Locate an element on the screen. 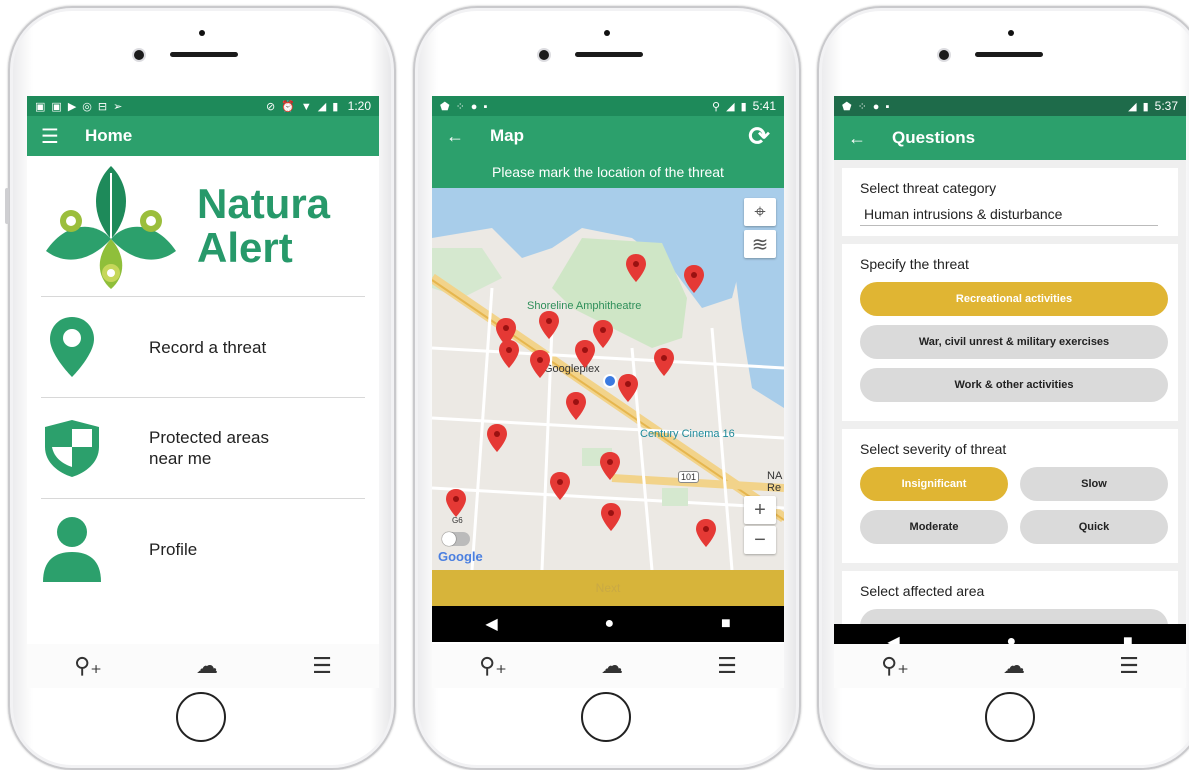 This screenshot has width=1189, height=770. status-time: 5:41 is located at coordinates (764, 106).